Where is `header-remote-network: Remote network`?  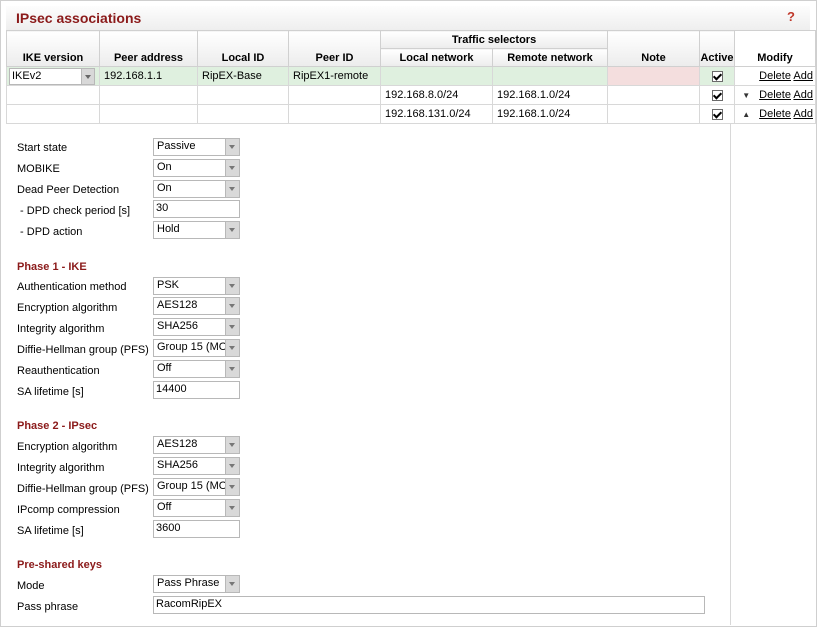 header-remote-network: Remote network is located at coordinates (550, 57).